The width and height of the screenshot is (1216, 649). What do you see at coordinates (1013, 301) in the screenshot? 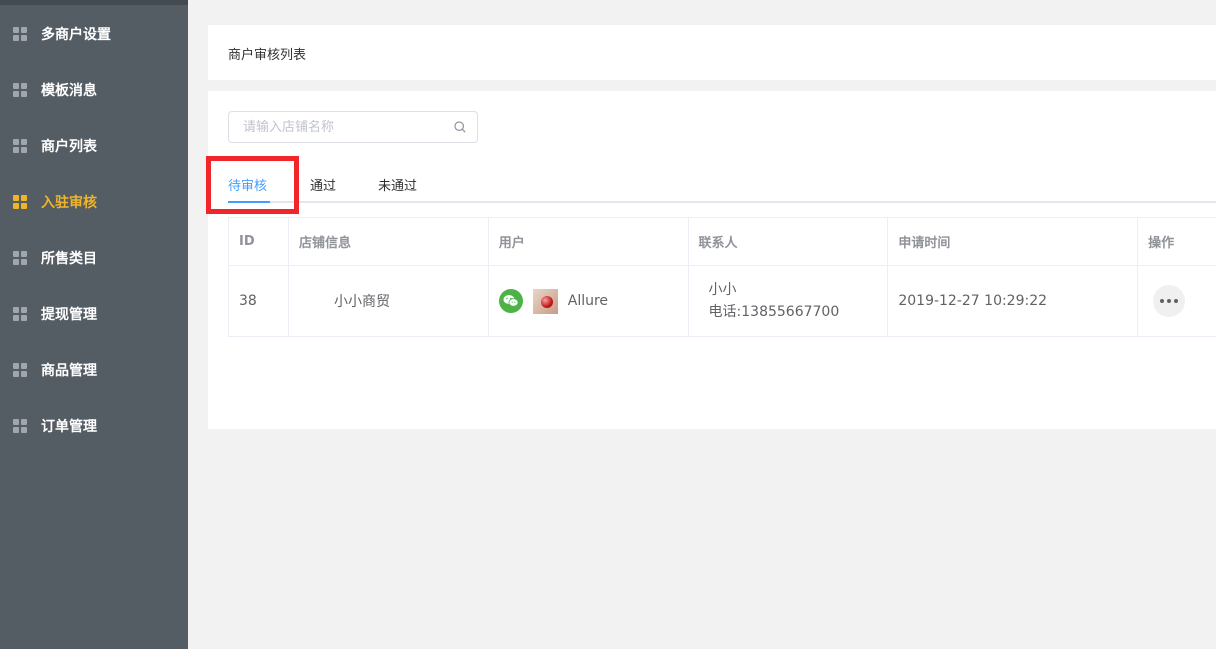
I see `cell-time: 2019-12-27 10:29:22` at bounding box center [1013, 301].